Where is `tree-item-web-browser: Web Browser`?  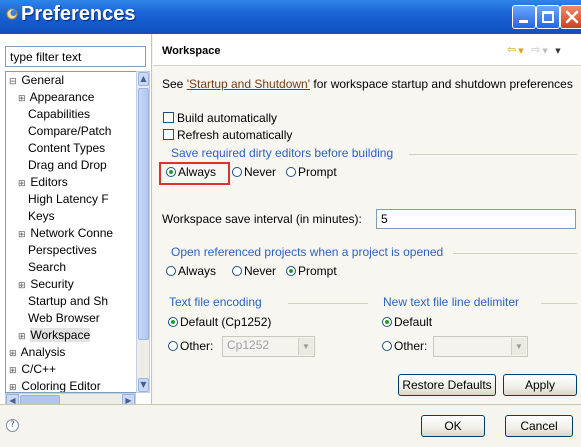 tree-item-web-browser: Web Browser is located at coordinates (64, 319).